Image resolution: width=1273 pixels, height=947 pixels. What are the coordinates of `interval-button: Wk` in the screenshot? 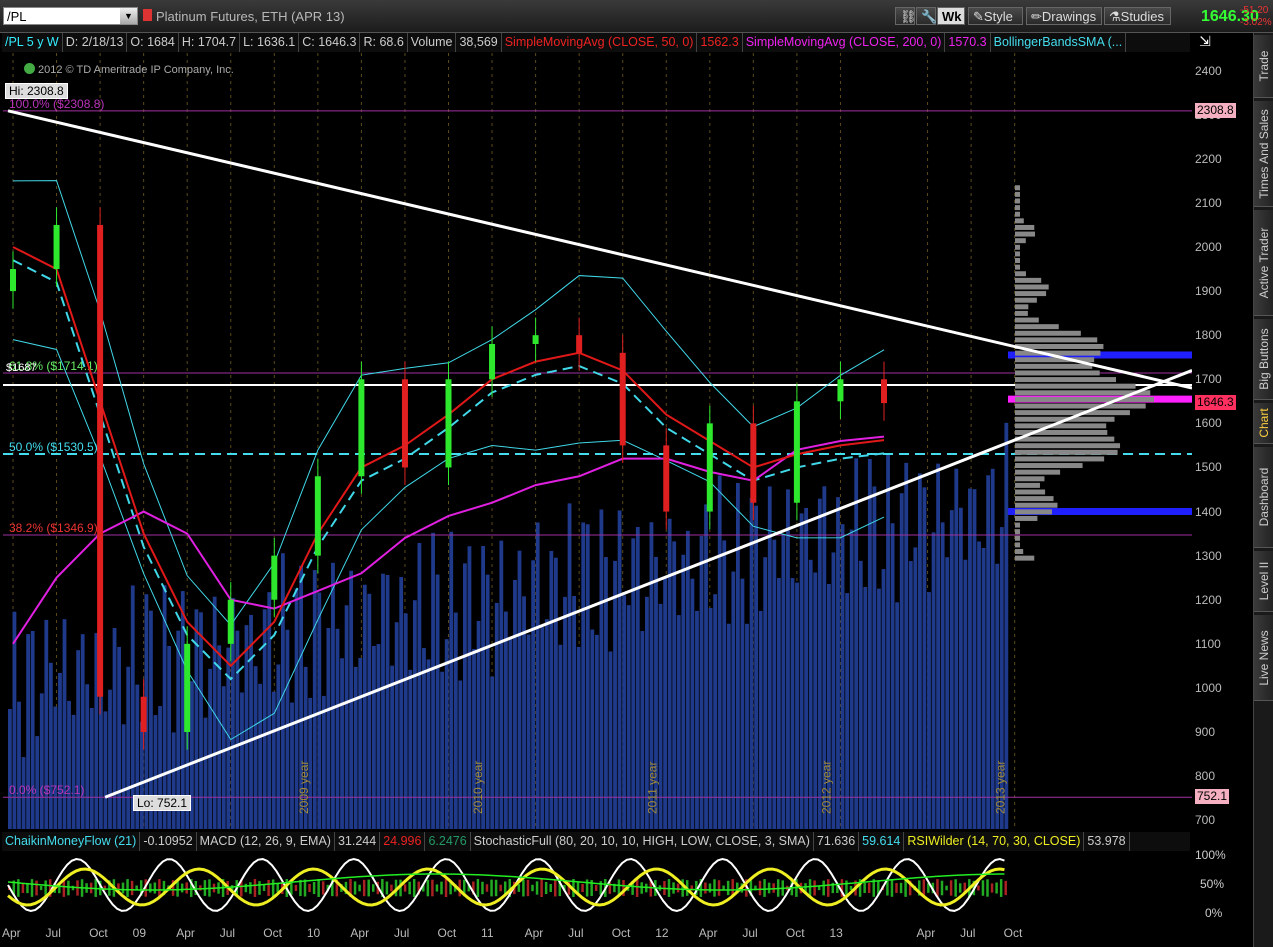 It's located at (951, 16).